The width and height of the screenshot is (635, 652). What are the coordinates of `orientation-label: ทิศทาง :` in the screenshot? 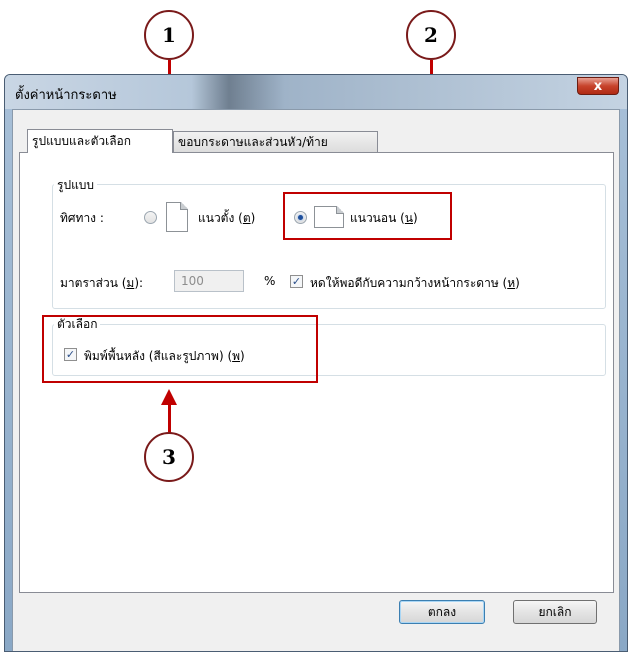 It's located at (82, 218).